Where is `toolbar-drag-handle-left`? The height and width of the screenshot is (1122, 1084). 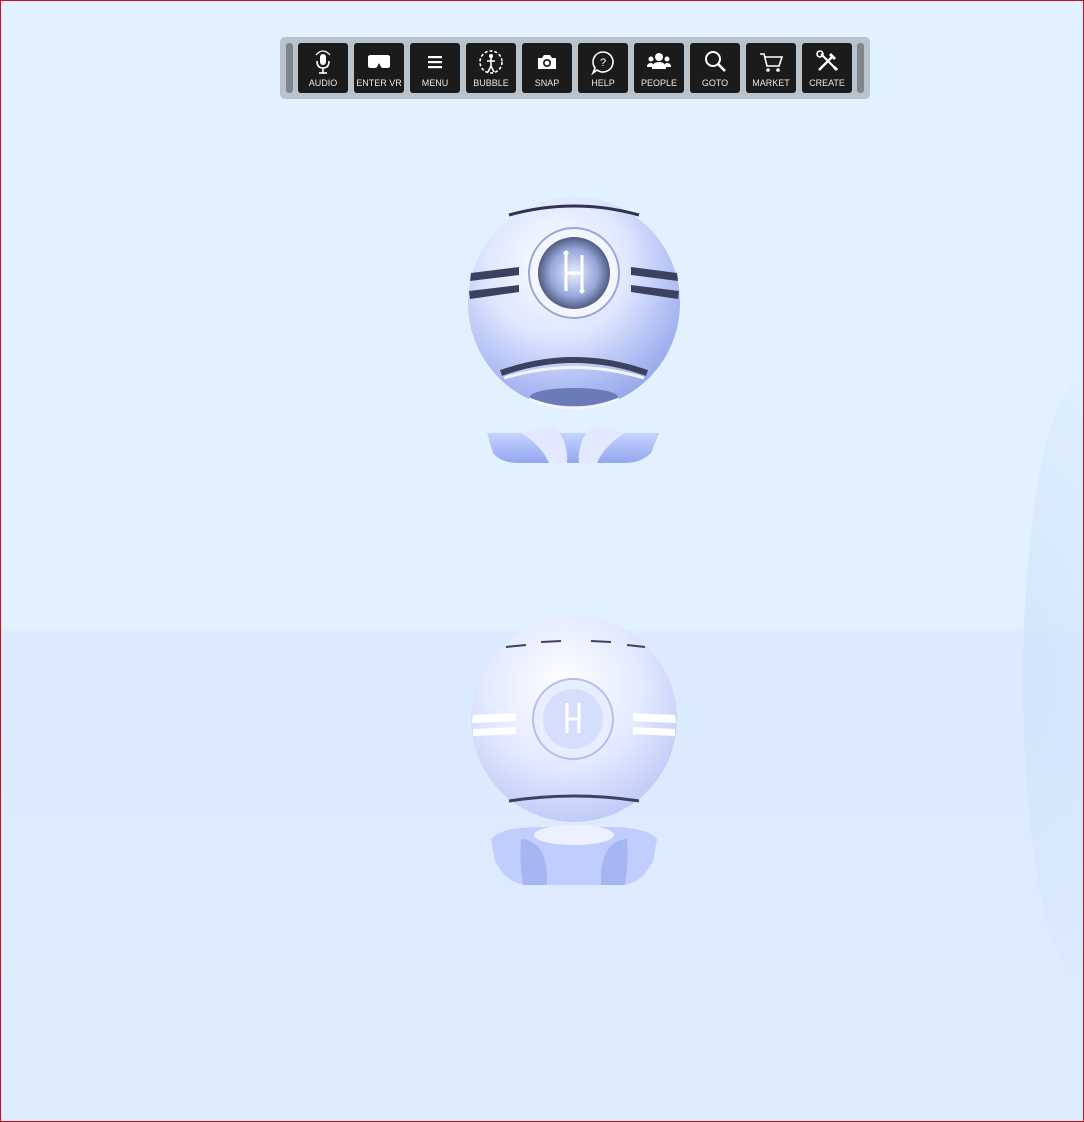
toolbar-drag-handle-left is located at coordinates (289, 68).